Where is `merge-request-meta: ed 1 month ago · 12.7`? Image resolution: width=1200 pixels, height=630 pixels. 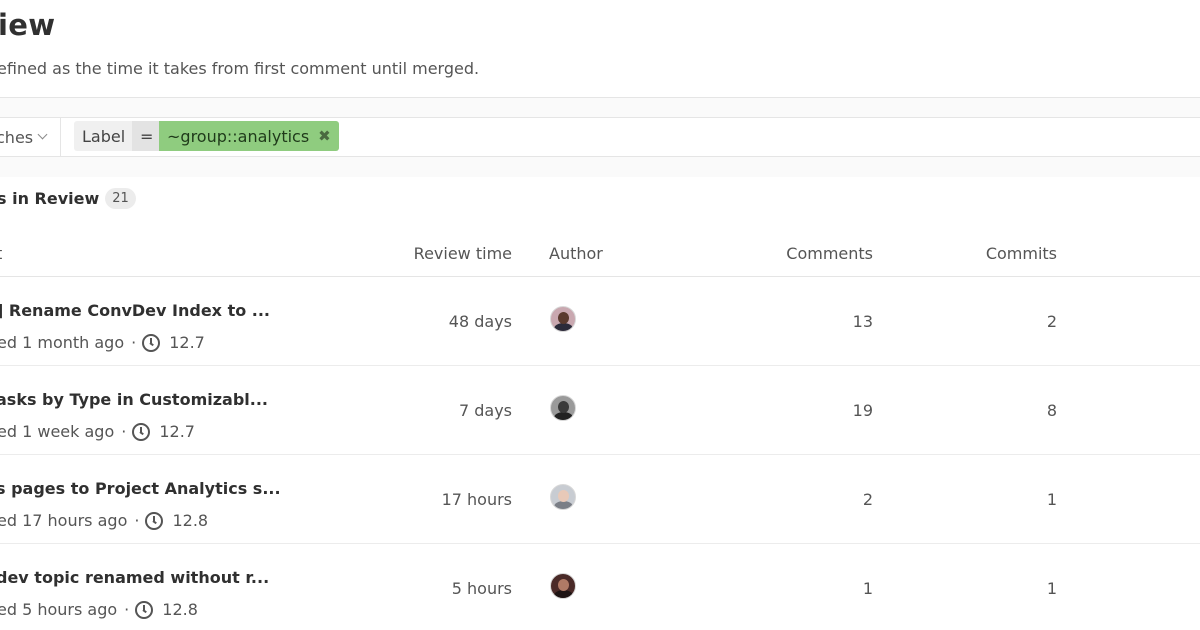 merge-request-meta: ed 1 month ago · 12.7 is located at coordinates (102, 342).